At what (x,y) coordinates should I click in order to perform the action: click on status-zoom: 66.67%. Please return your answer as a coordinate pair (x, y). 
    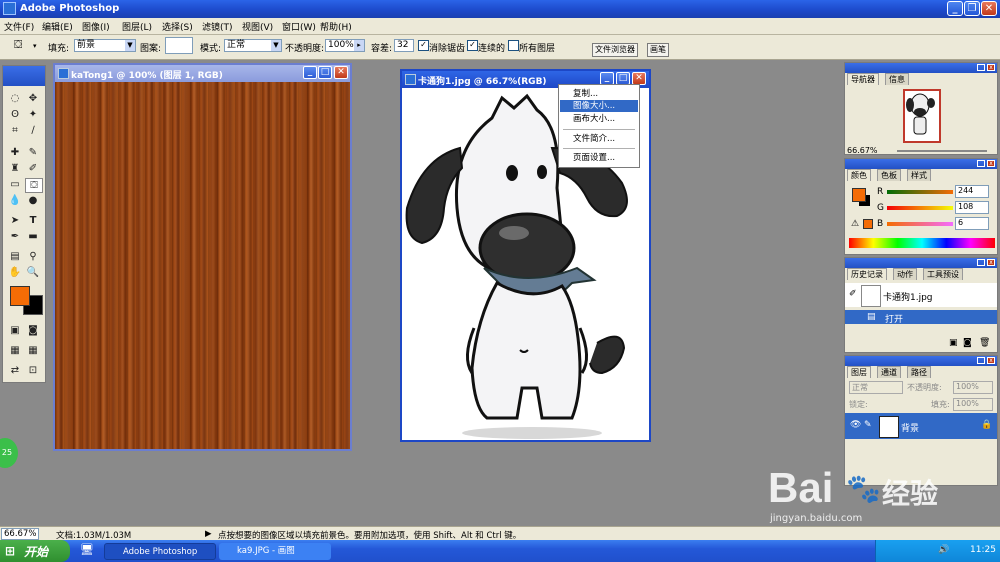
    Looking at the image, I should click on (20, 534).